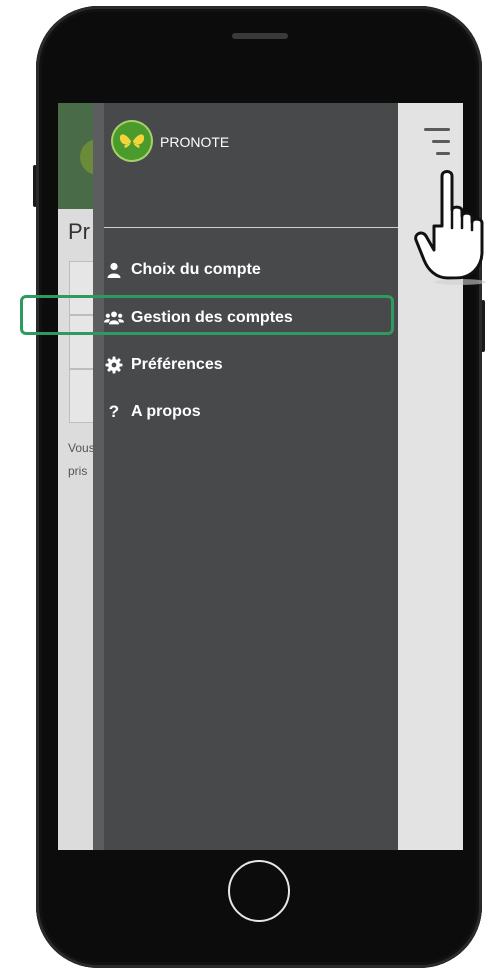  What do you see at coordinates (114, 365) in the screenshot?
I see `gear-icon` at bounding box center [114, 365].